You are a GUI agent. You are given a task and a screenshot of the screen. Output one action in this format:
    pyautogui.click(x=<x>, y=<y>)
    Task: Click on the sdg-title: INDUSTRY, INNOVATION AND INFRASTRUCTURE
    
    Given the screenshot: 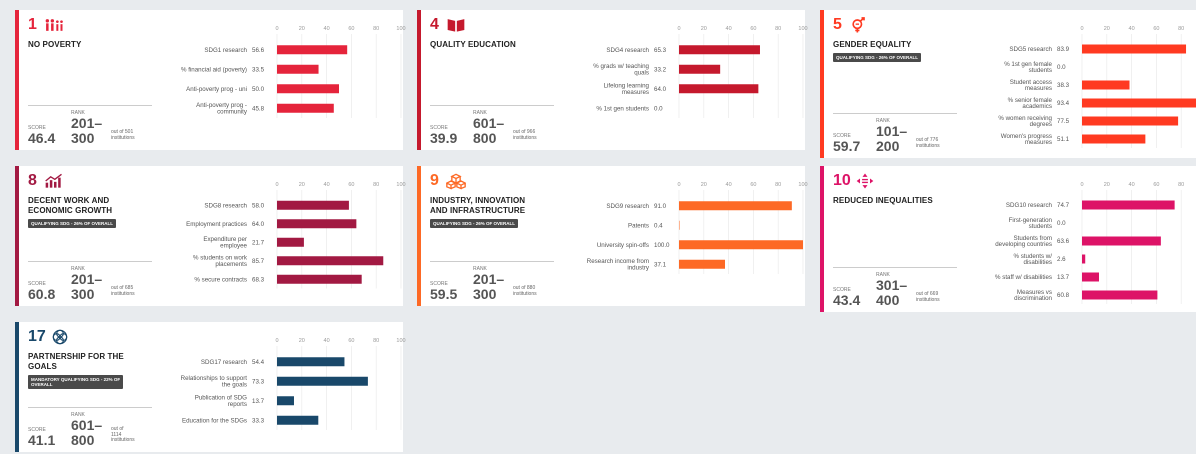 What is the action you would take?
    pyautogui.click(x=478, y=205)
    